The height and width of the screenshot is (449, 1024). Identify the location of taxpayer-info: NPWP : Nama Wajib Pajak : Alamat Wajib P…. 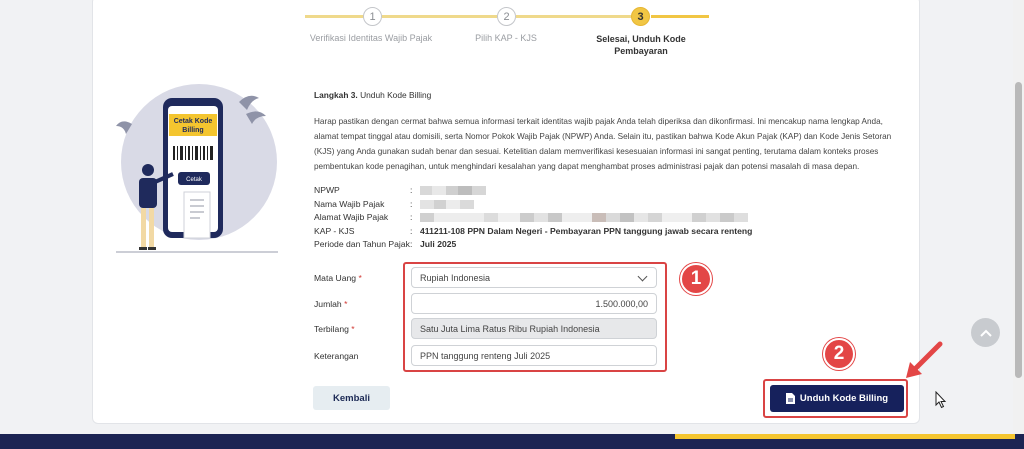
(533, 218).